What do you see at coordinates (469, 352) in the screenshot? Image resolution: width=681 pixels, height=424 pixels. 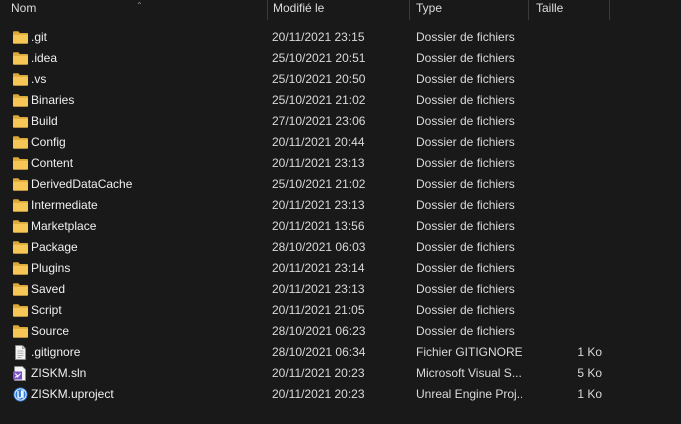 I see `file-type: Fichier GITIGNORE` at bounding box center [469, 352].